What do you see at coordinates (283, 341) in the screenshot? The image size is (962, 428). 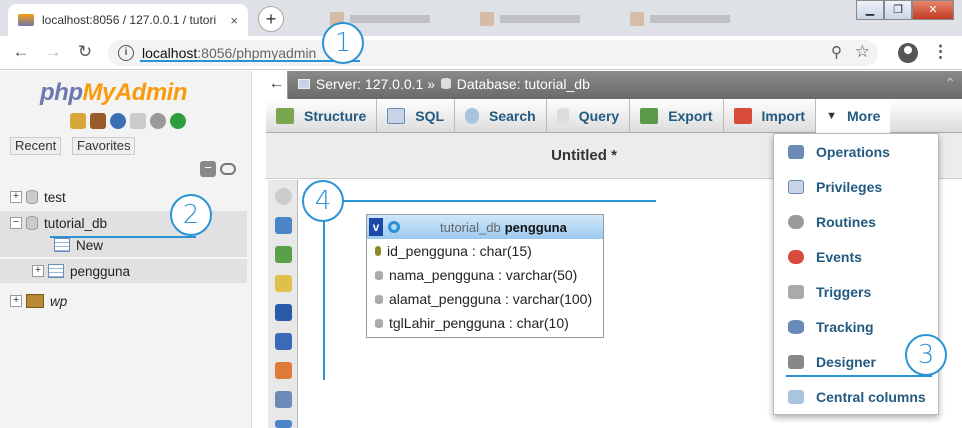 I see `save-as-icon` at bounding box center [283, 341].